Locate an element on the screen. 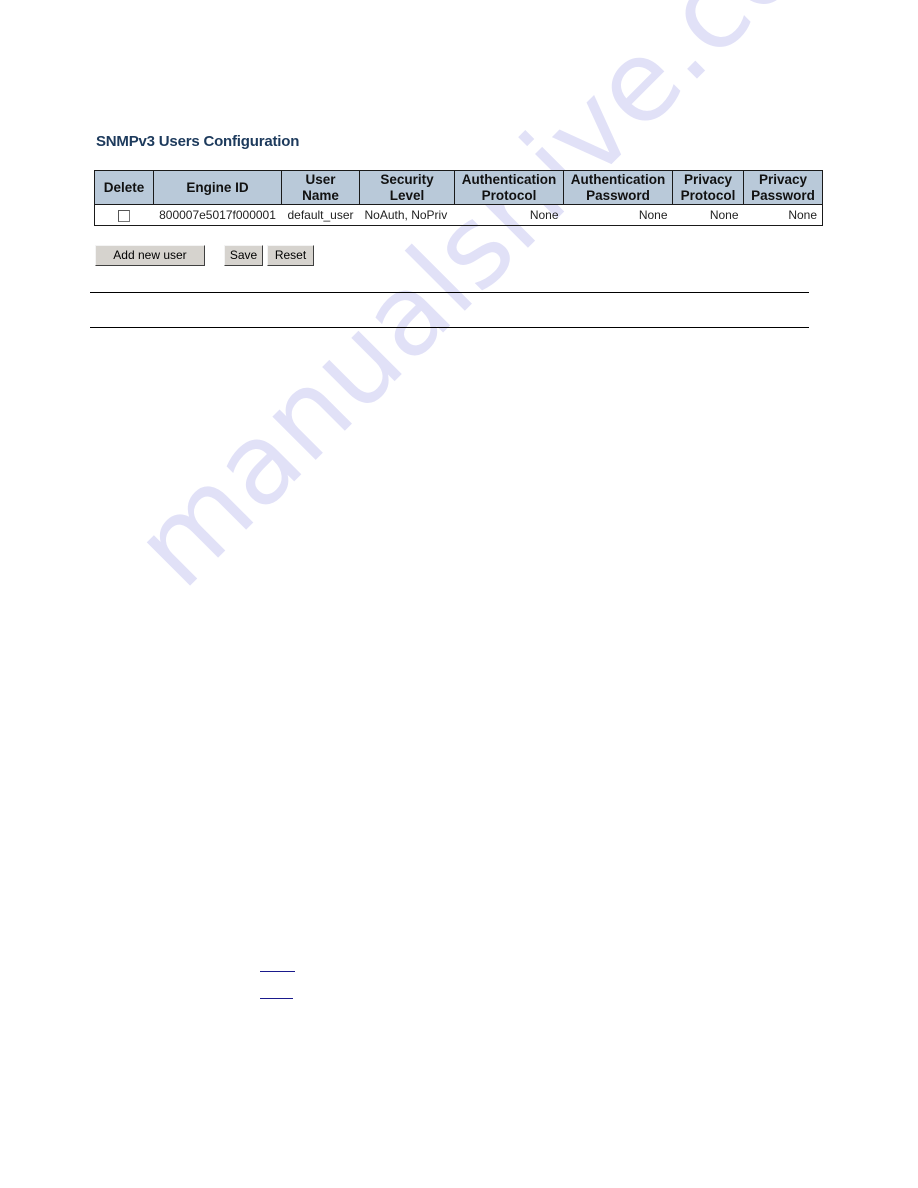 The image size is (918, 1188). column-header-security-level: Security Level is located at coordinates (407, 187).